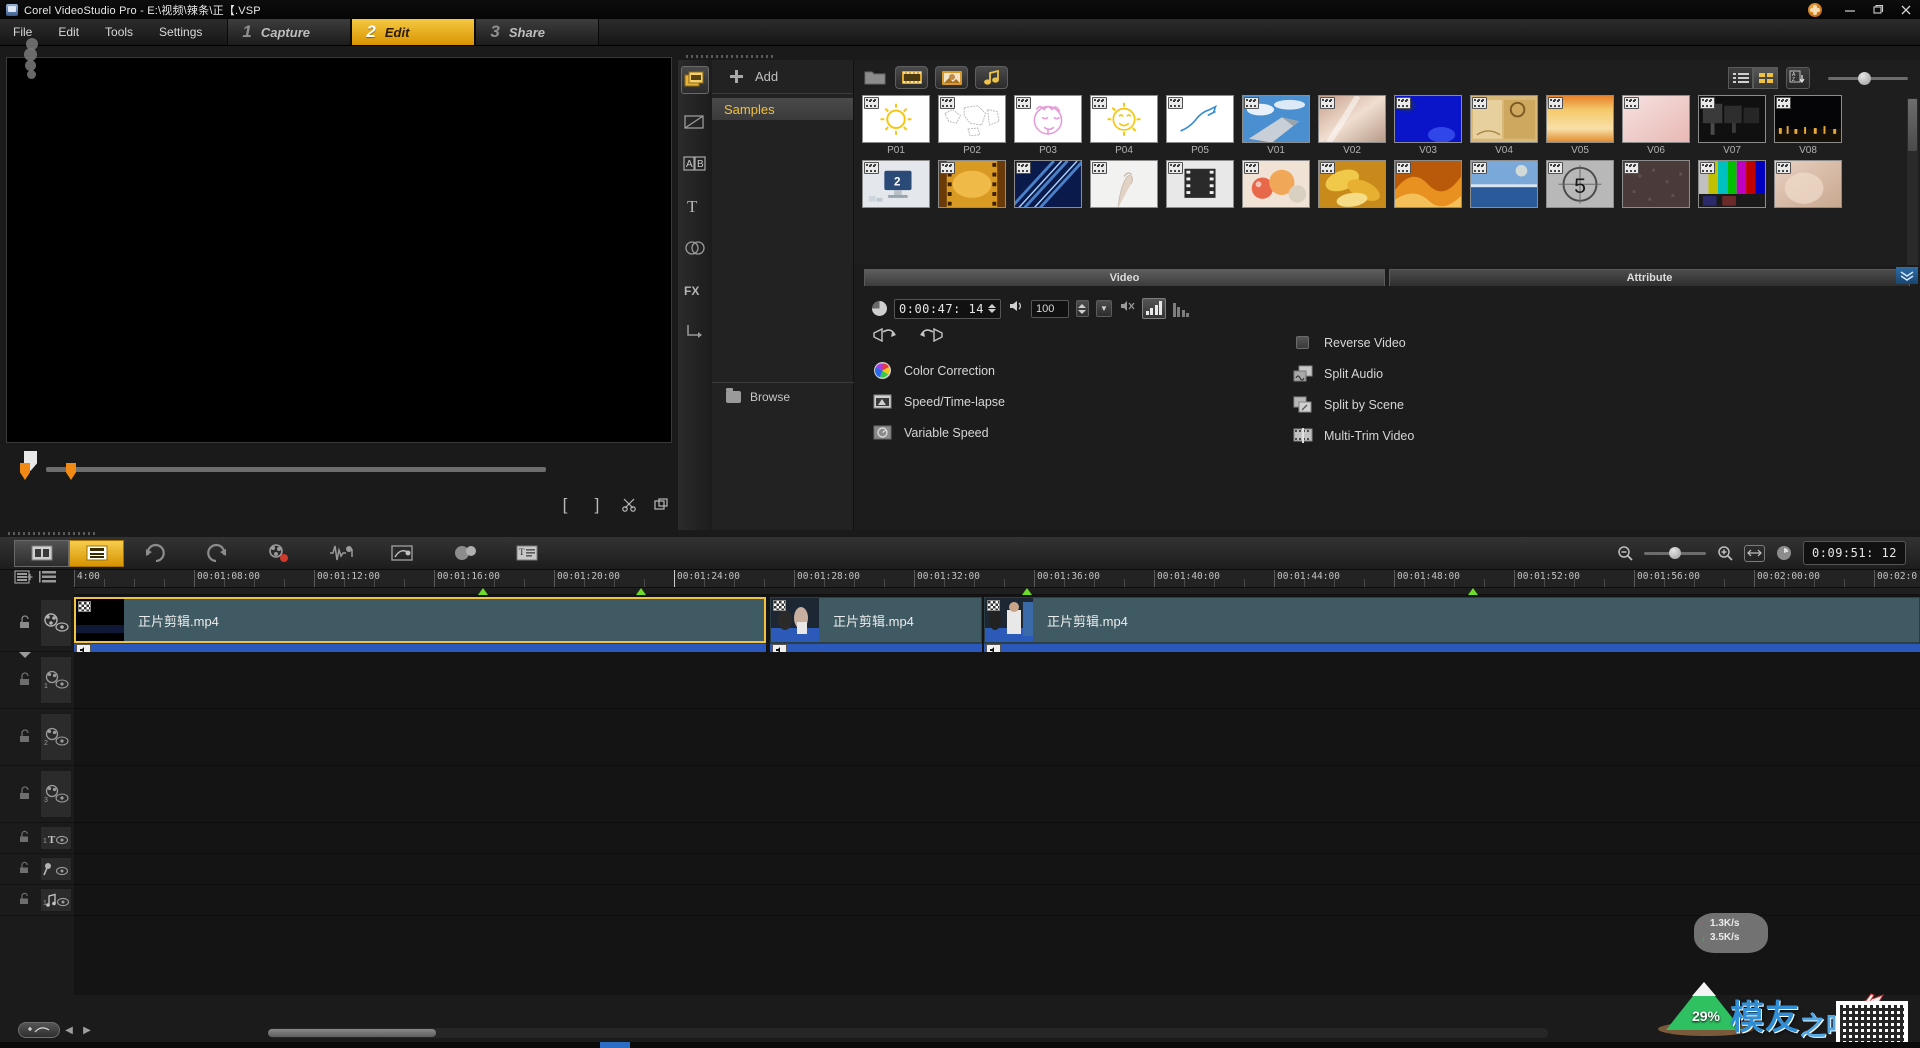 The width and height of the screenshot is (1920, 1048). Describe the element at coordinates (1082, 370) in the screenshot. I see `color-correction-button: Color Correction` at that location.